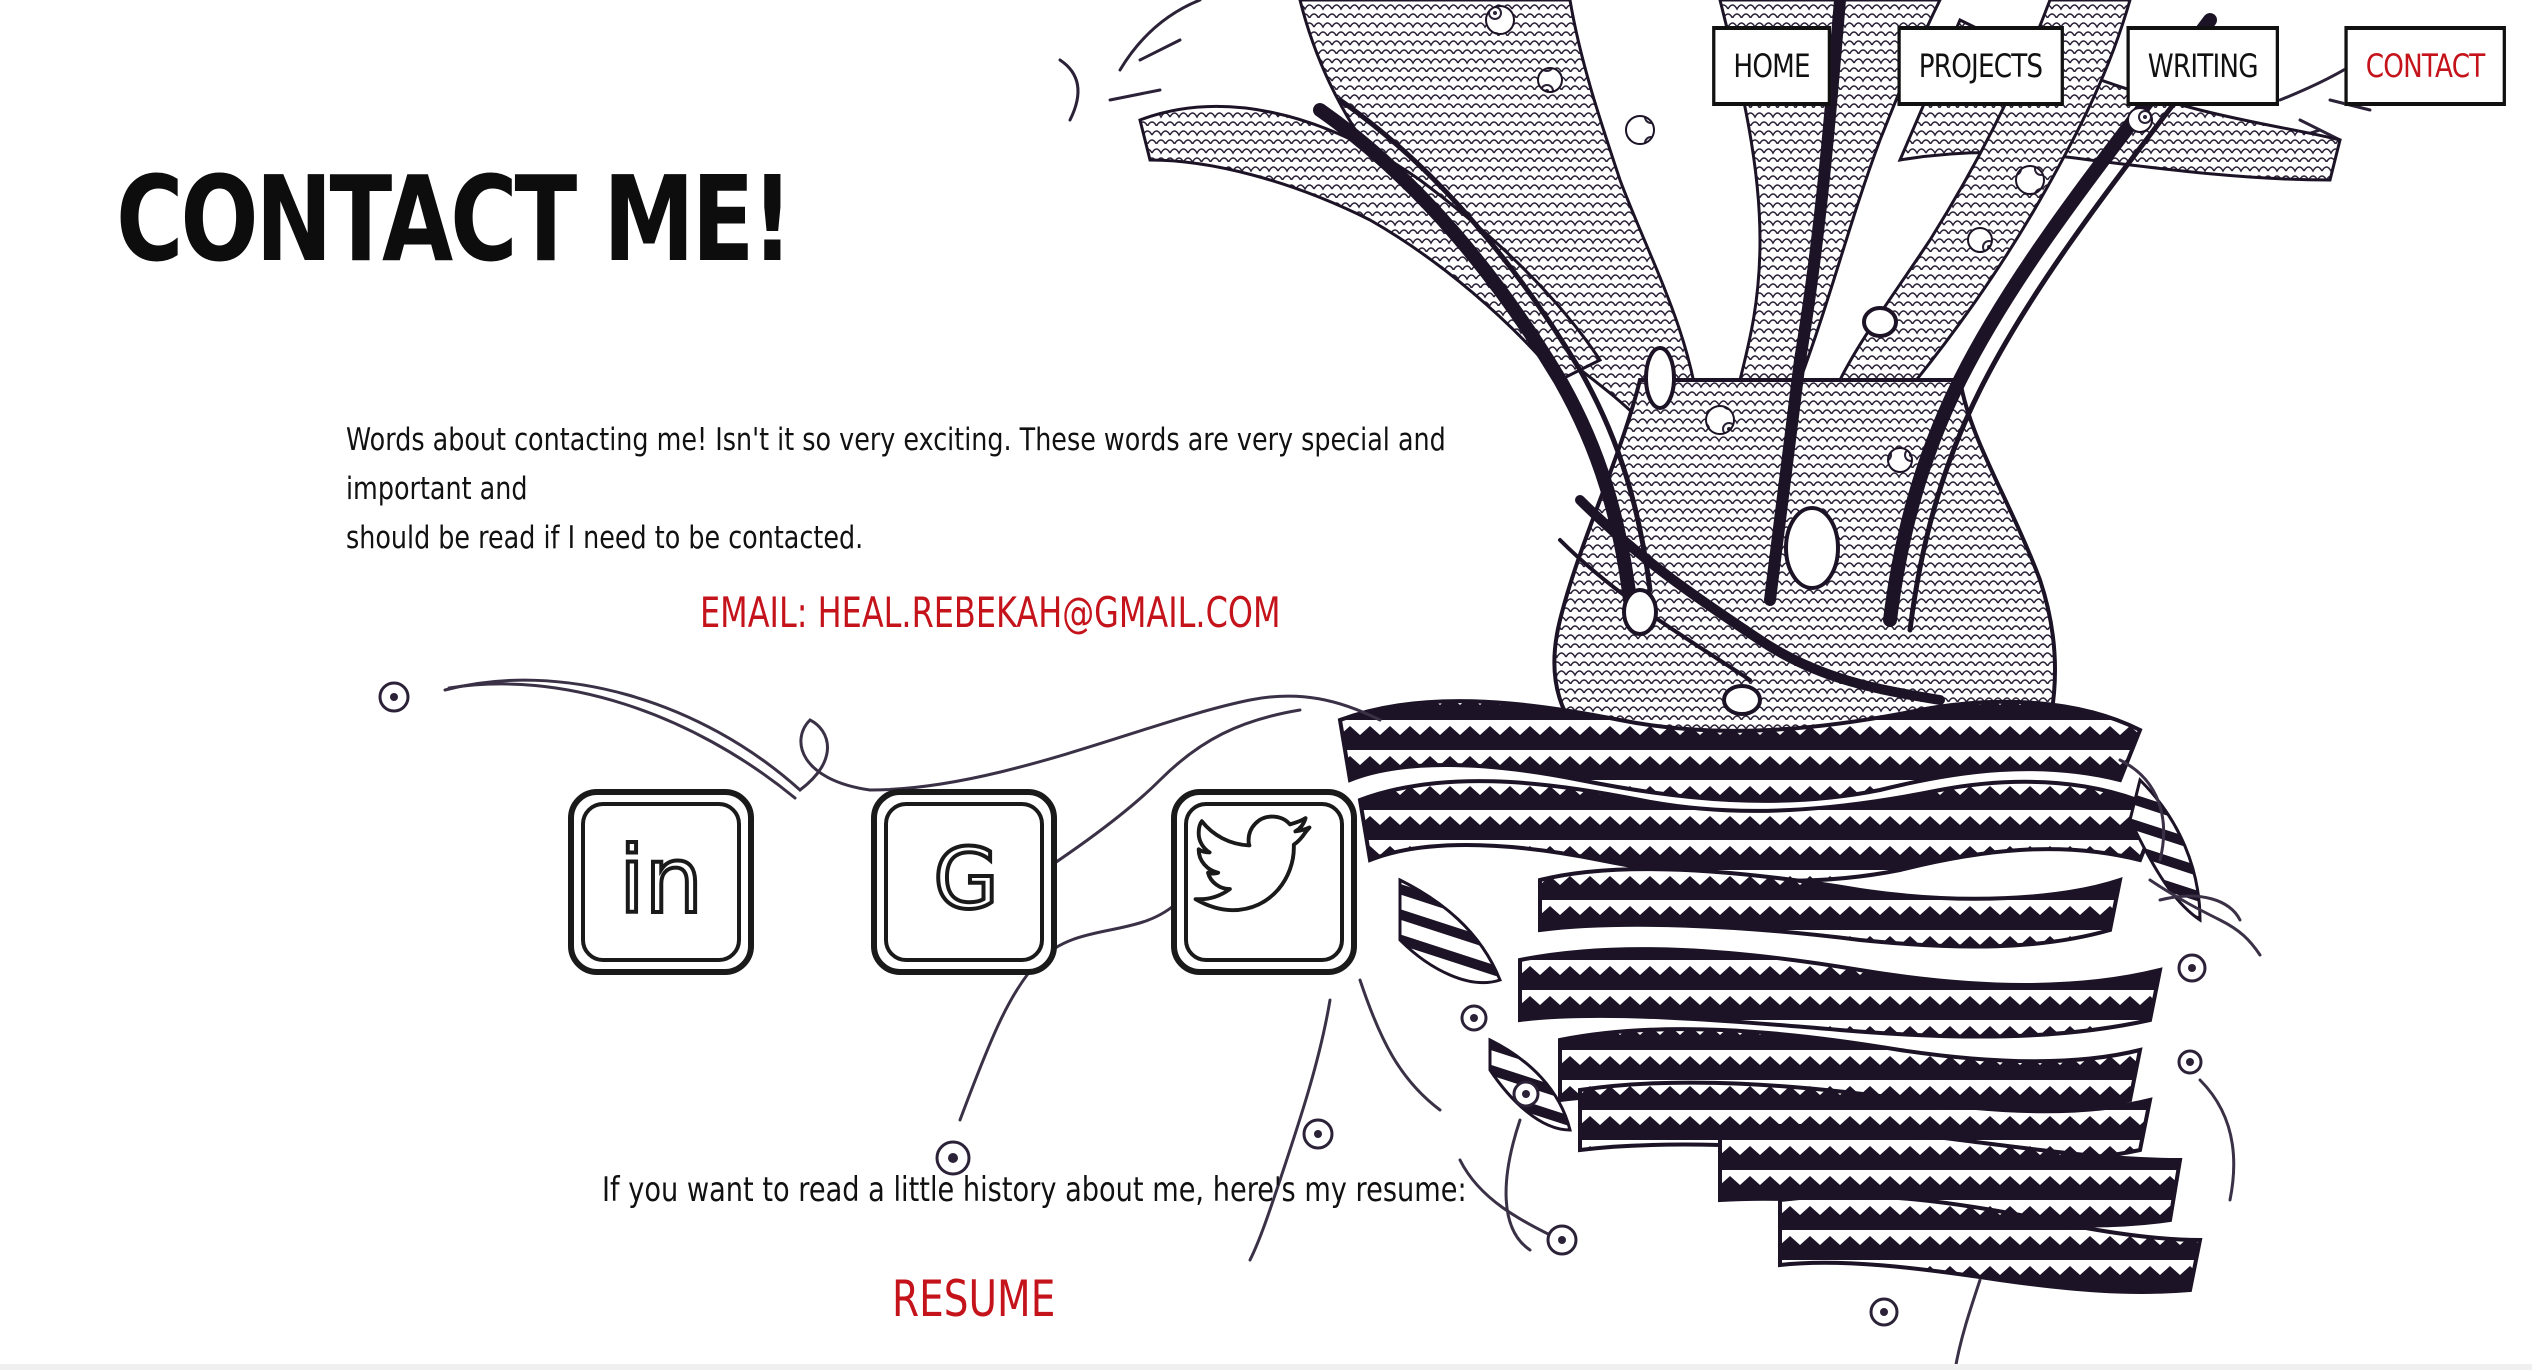 This screenshot has width=2532, height=1370. I want to click on linkedin-icon: in, so click(661, 882).